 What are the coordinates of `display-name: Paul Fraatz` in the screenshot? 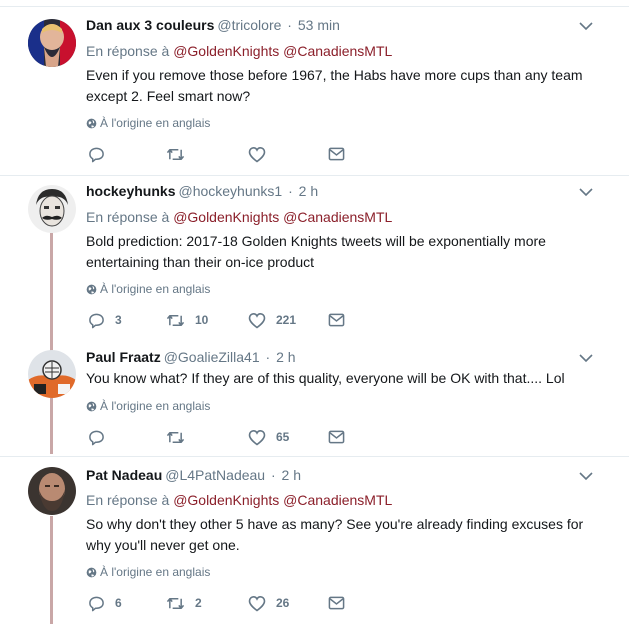 It's located at (123, 357).